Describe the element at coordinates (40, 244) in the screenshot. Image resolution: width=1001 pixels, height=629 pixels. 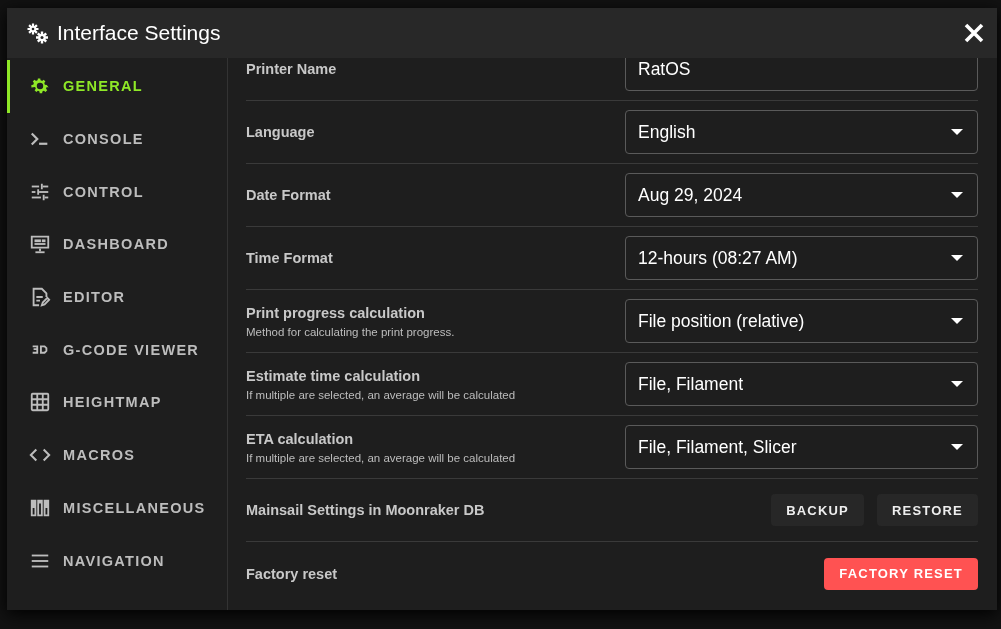
I see `monitor-icon` at that location.